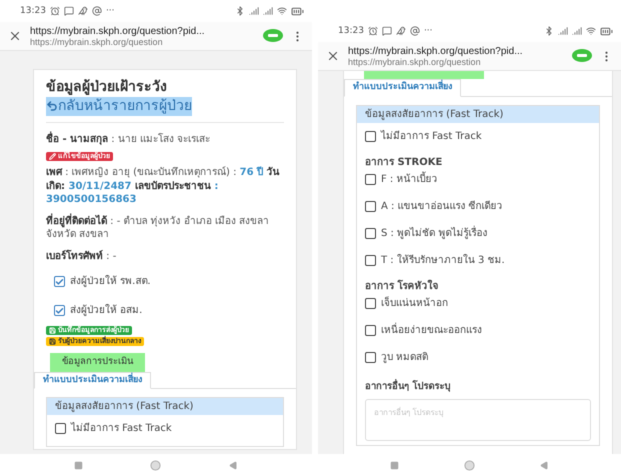 This screenshot has height=476, width=621. What do you see at coordinates (434, 233) in the screenshot?
I see `checkbox-label: S : พูดไม่ชัด พูดไม่รู้เรื่อง` at bounding box center [434, 233].